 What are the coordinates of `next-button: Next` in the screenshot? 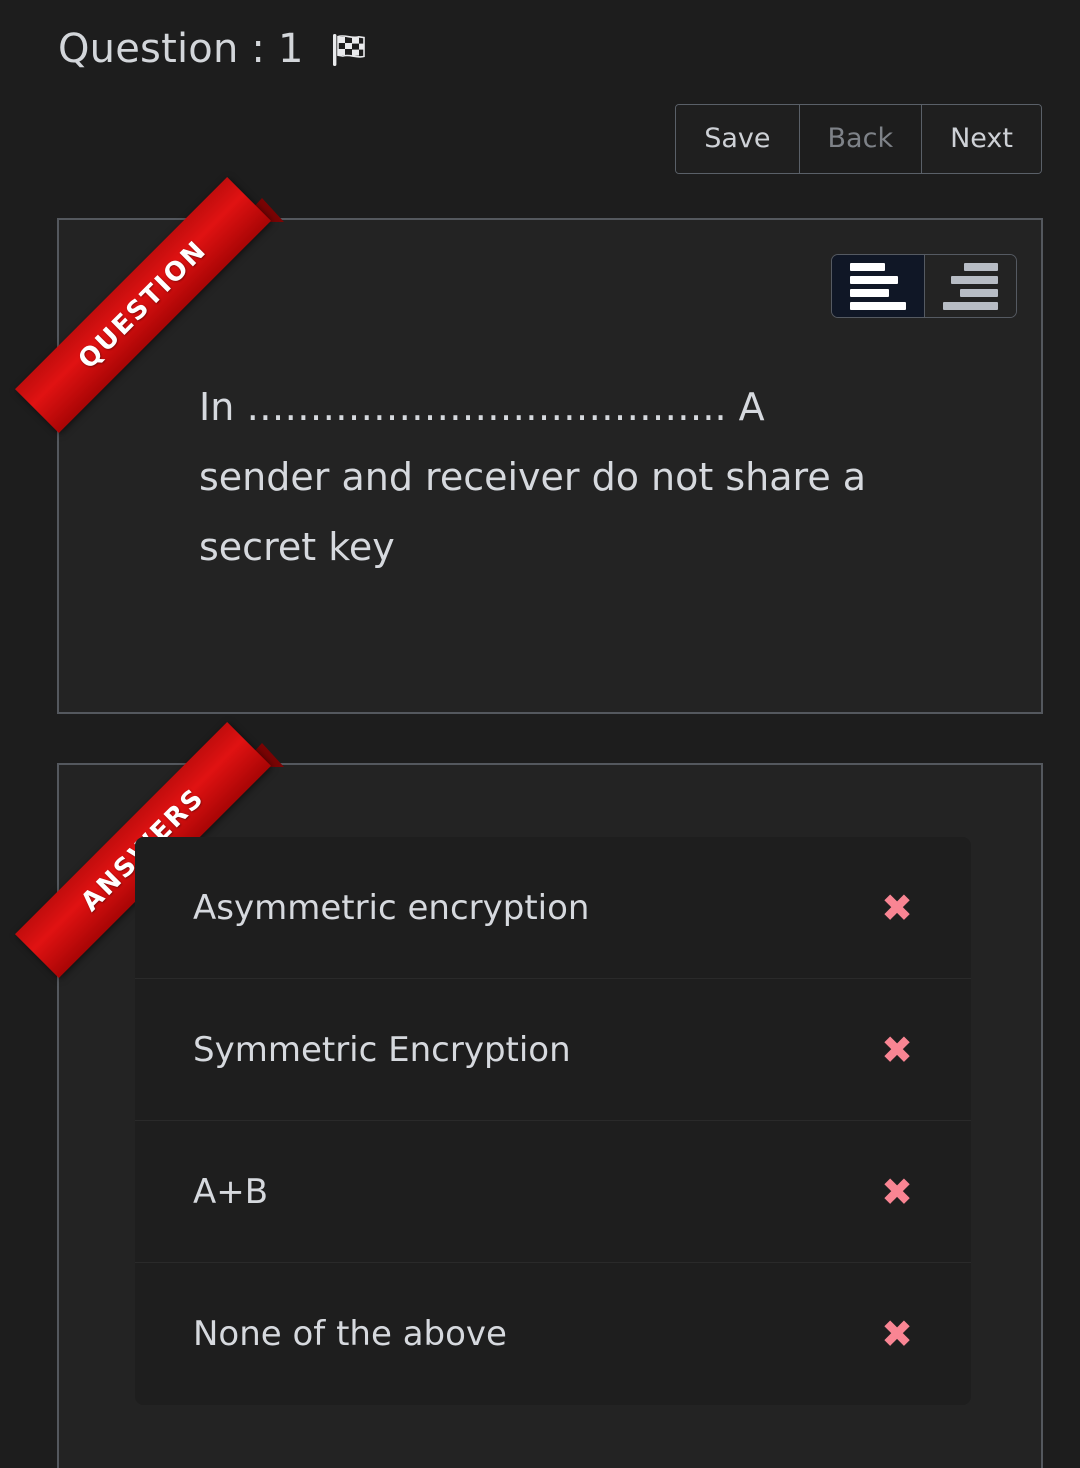 It's located at (981, 139).